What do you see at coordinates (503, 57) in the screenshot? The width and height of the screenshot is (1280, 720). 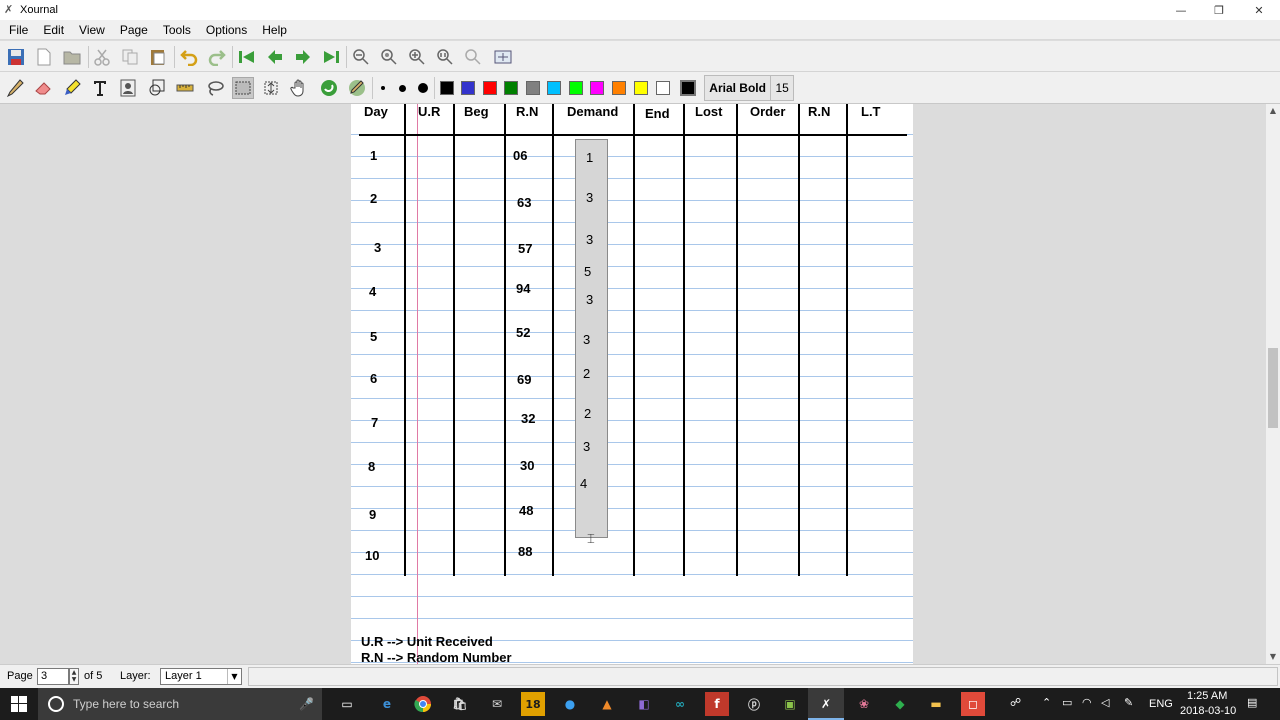 I see `fullscreen-button` at bounding box center [503, 57].